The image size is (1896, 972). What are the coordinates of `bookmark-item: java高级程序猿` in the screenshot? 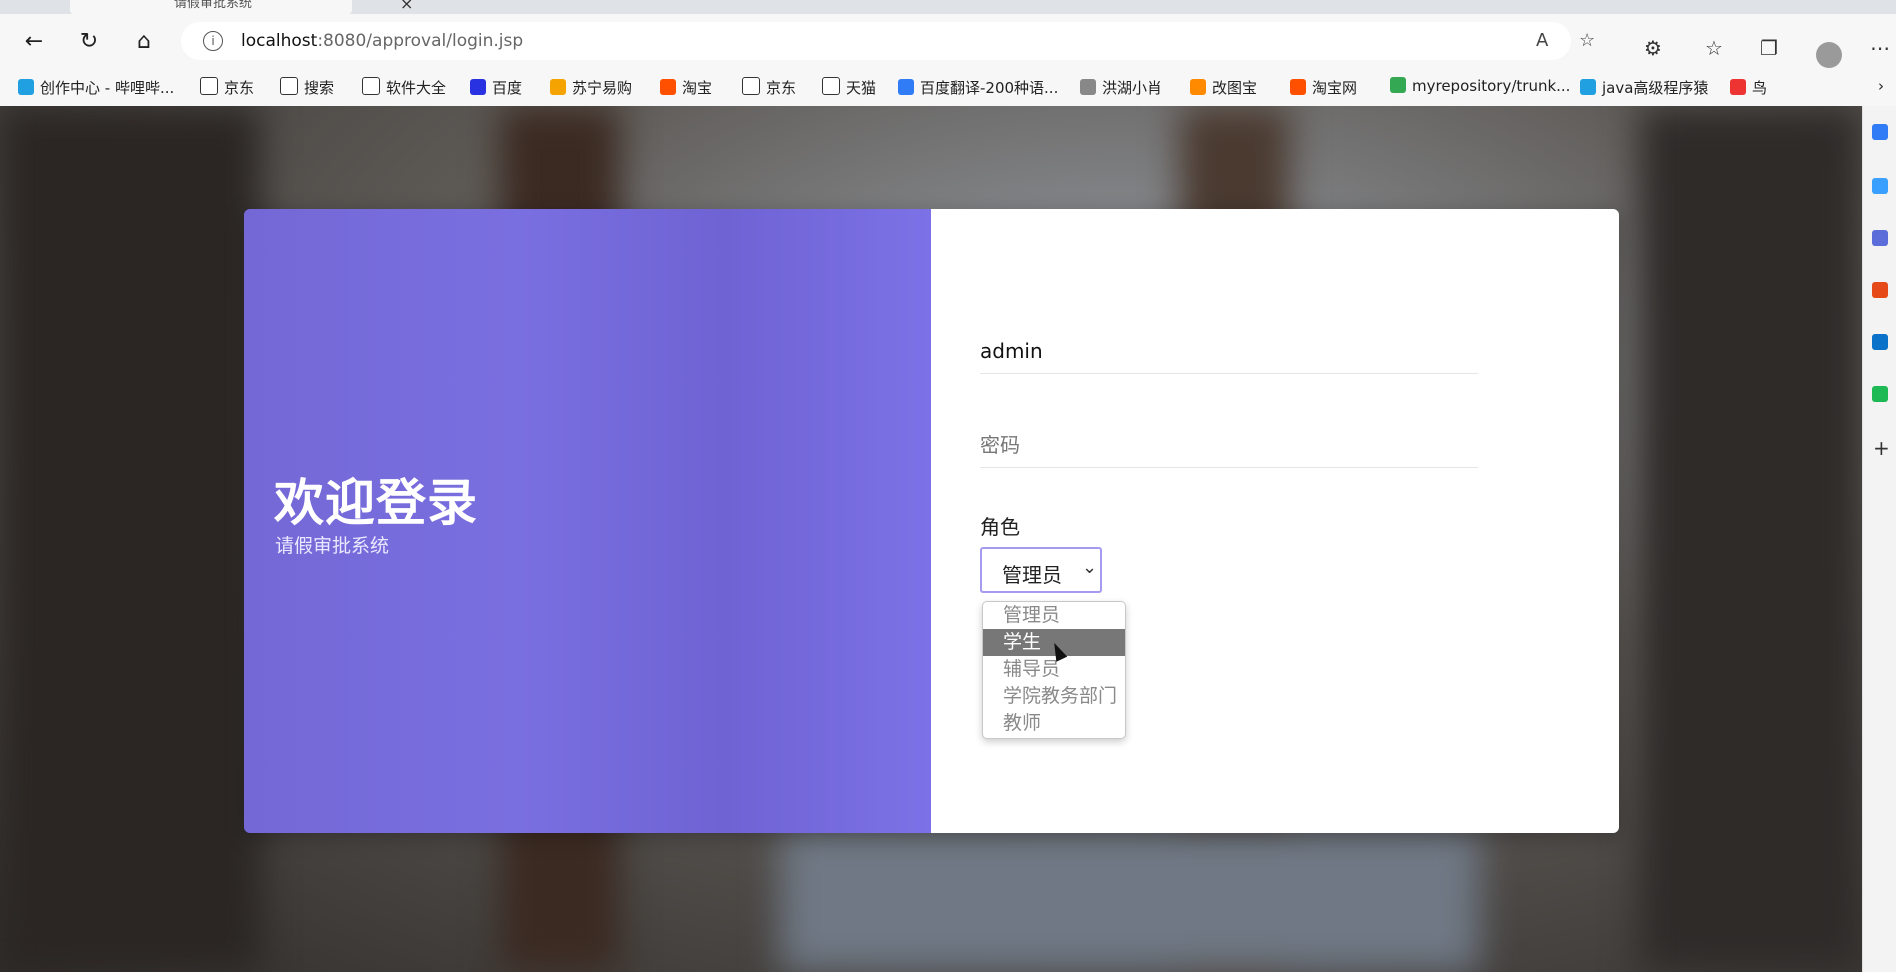 It's located at (1644, 87).